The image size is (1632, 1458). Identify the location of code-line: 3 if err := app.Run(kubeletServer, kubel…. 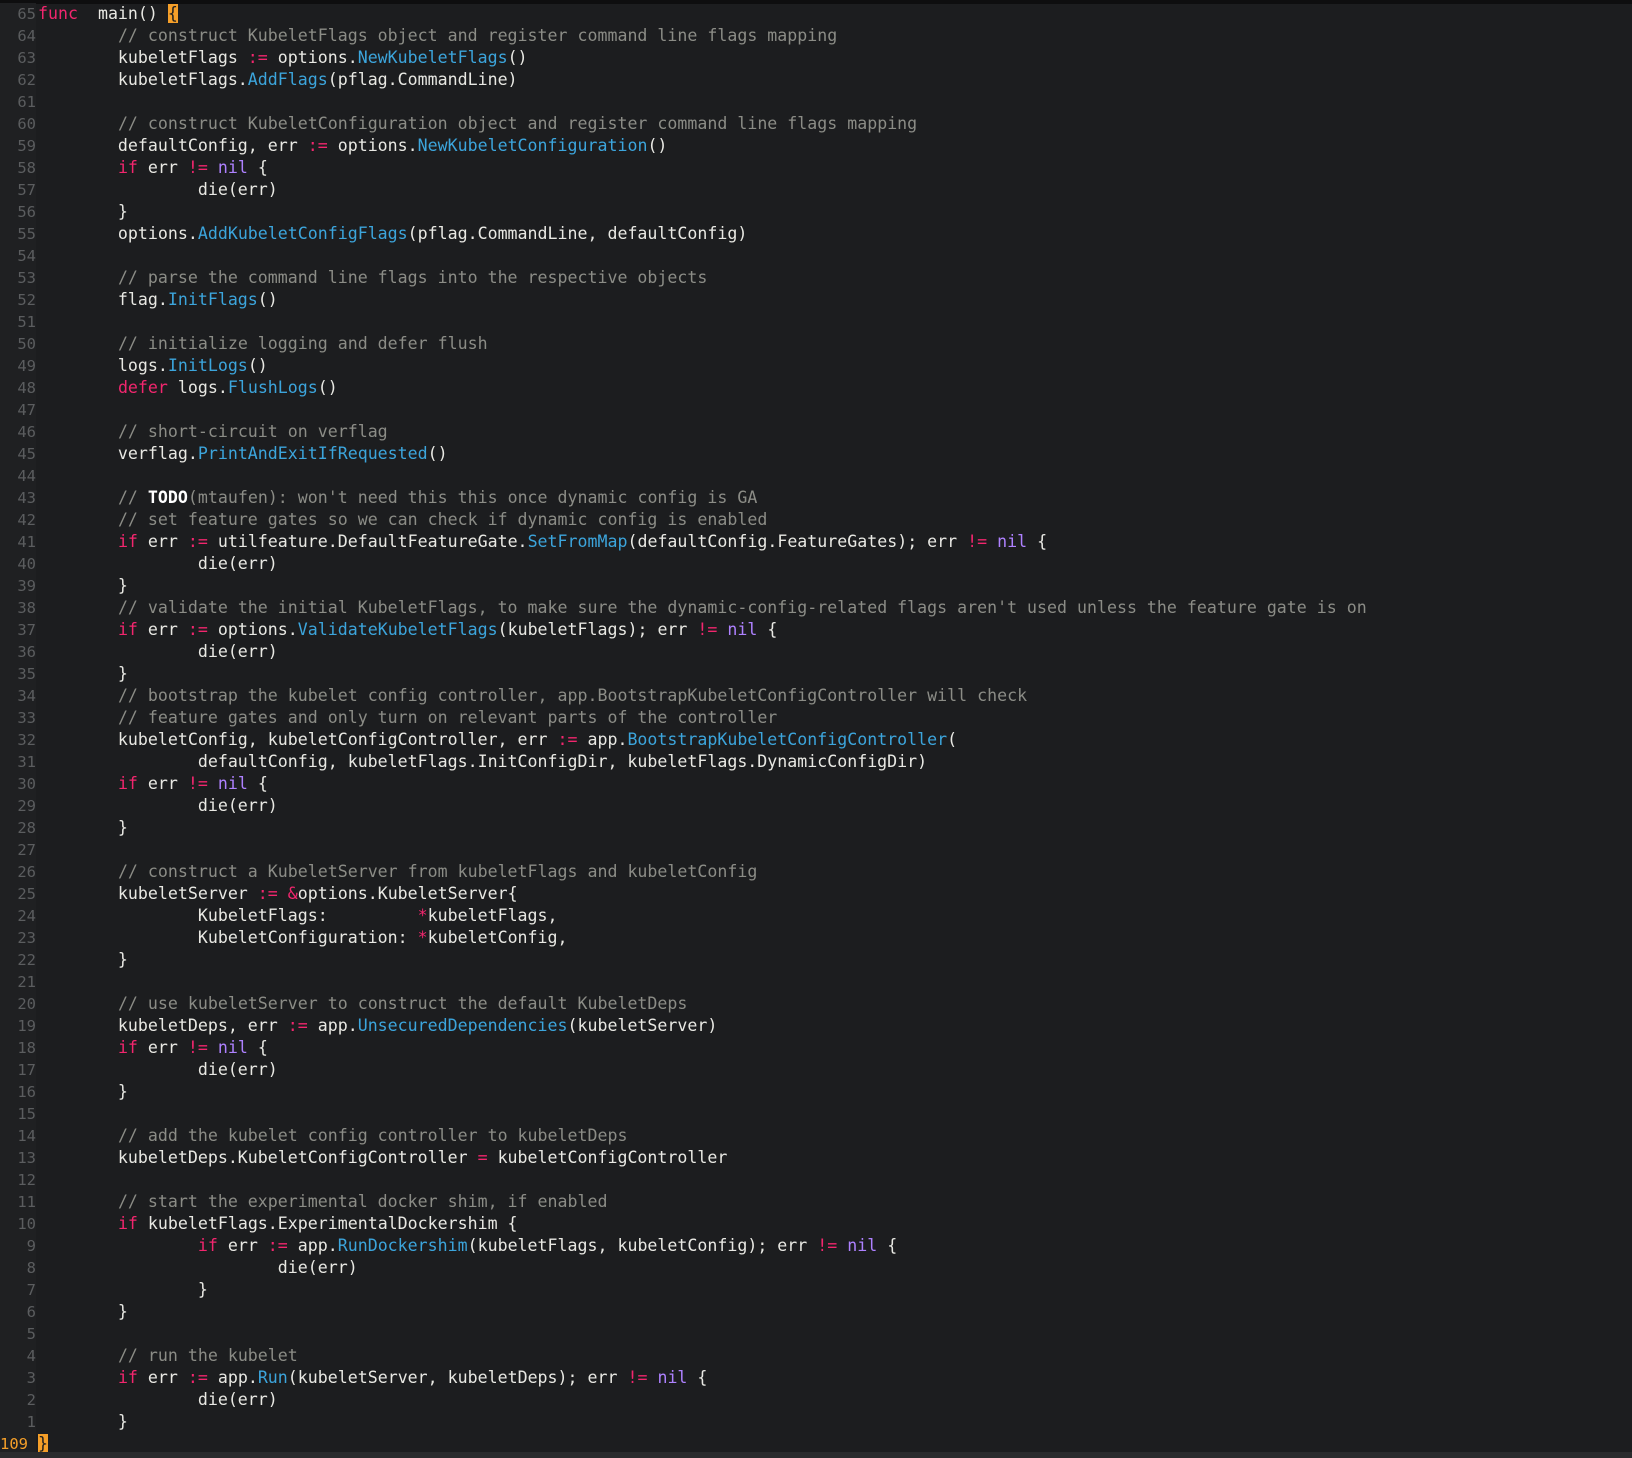
(816, 1378).